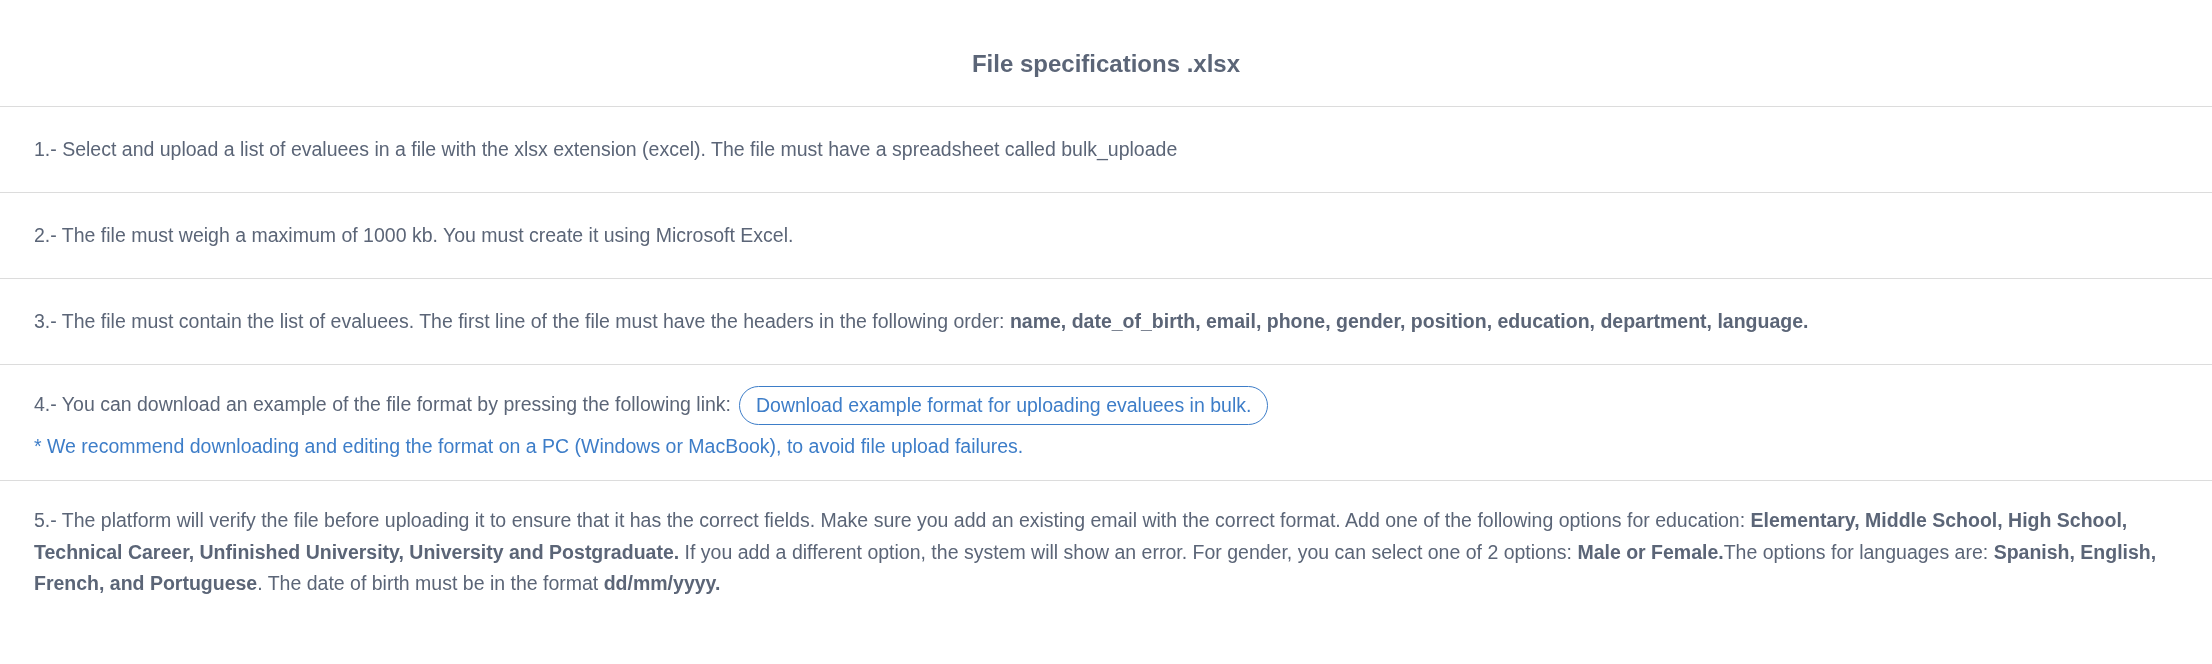 The image size is (2212, 664). Describe the element at coordinates (606, 149) in the screenshot. I see `specification-text: 1.- Select and upload a list of evaluees in a file with the xlsx extension (excel). The file must have a spreadsheet called bulk_uploade` at that location.